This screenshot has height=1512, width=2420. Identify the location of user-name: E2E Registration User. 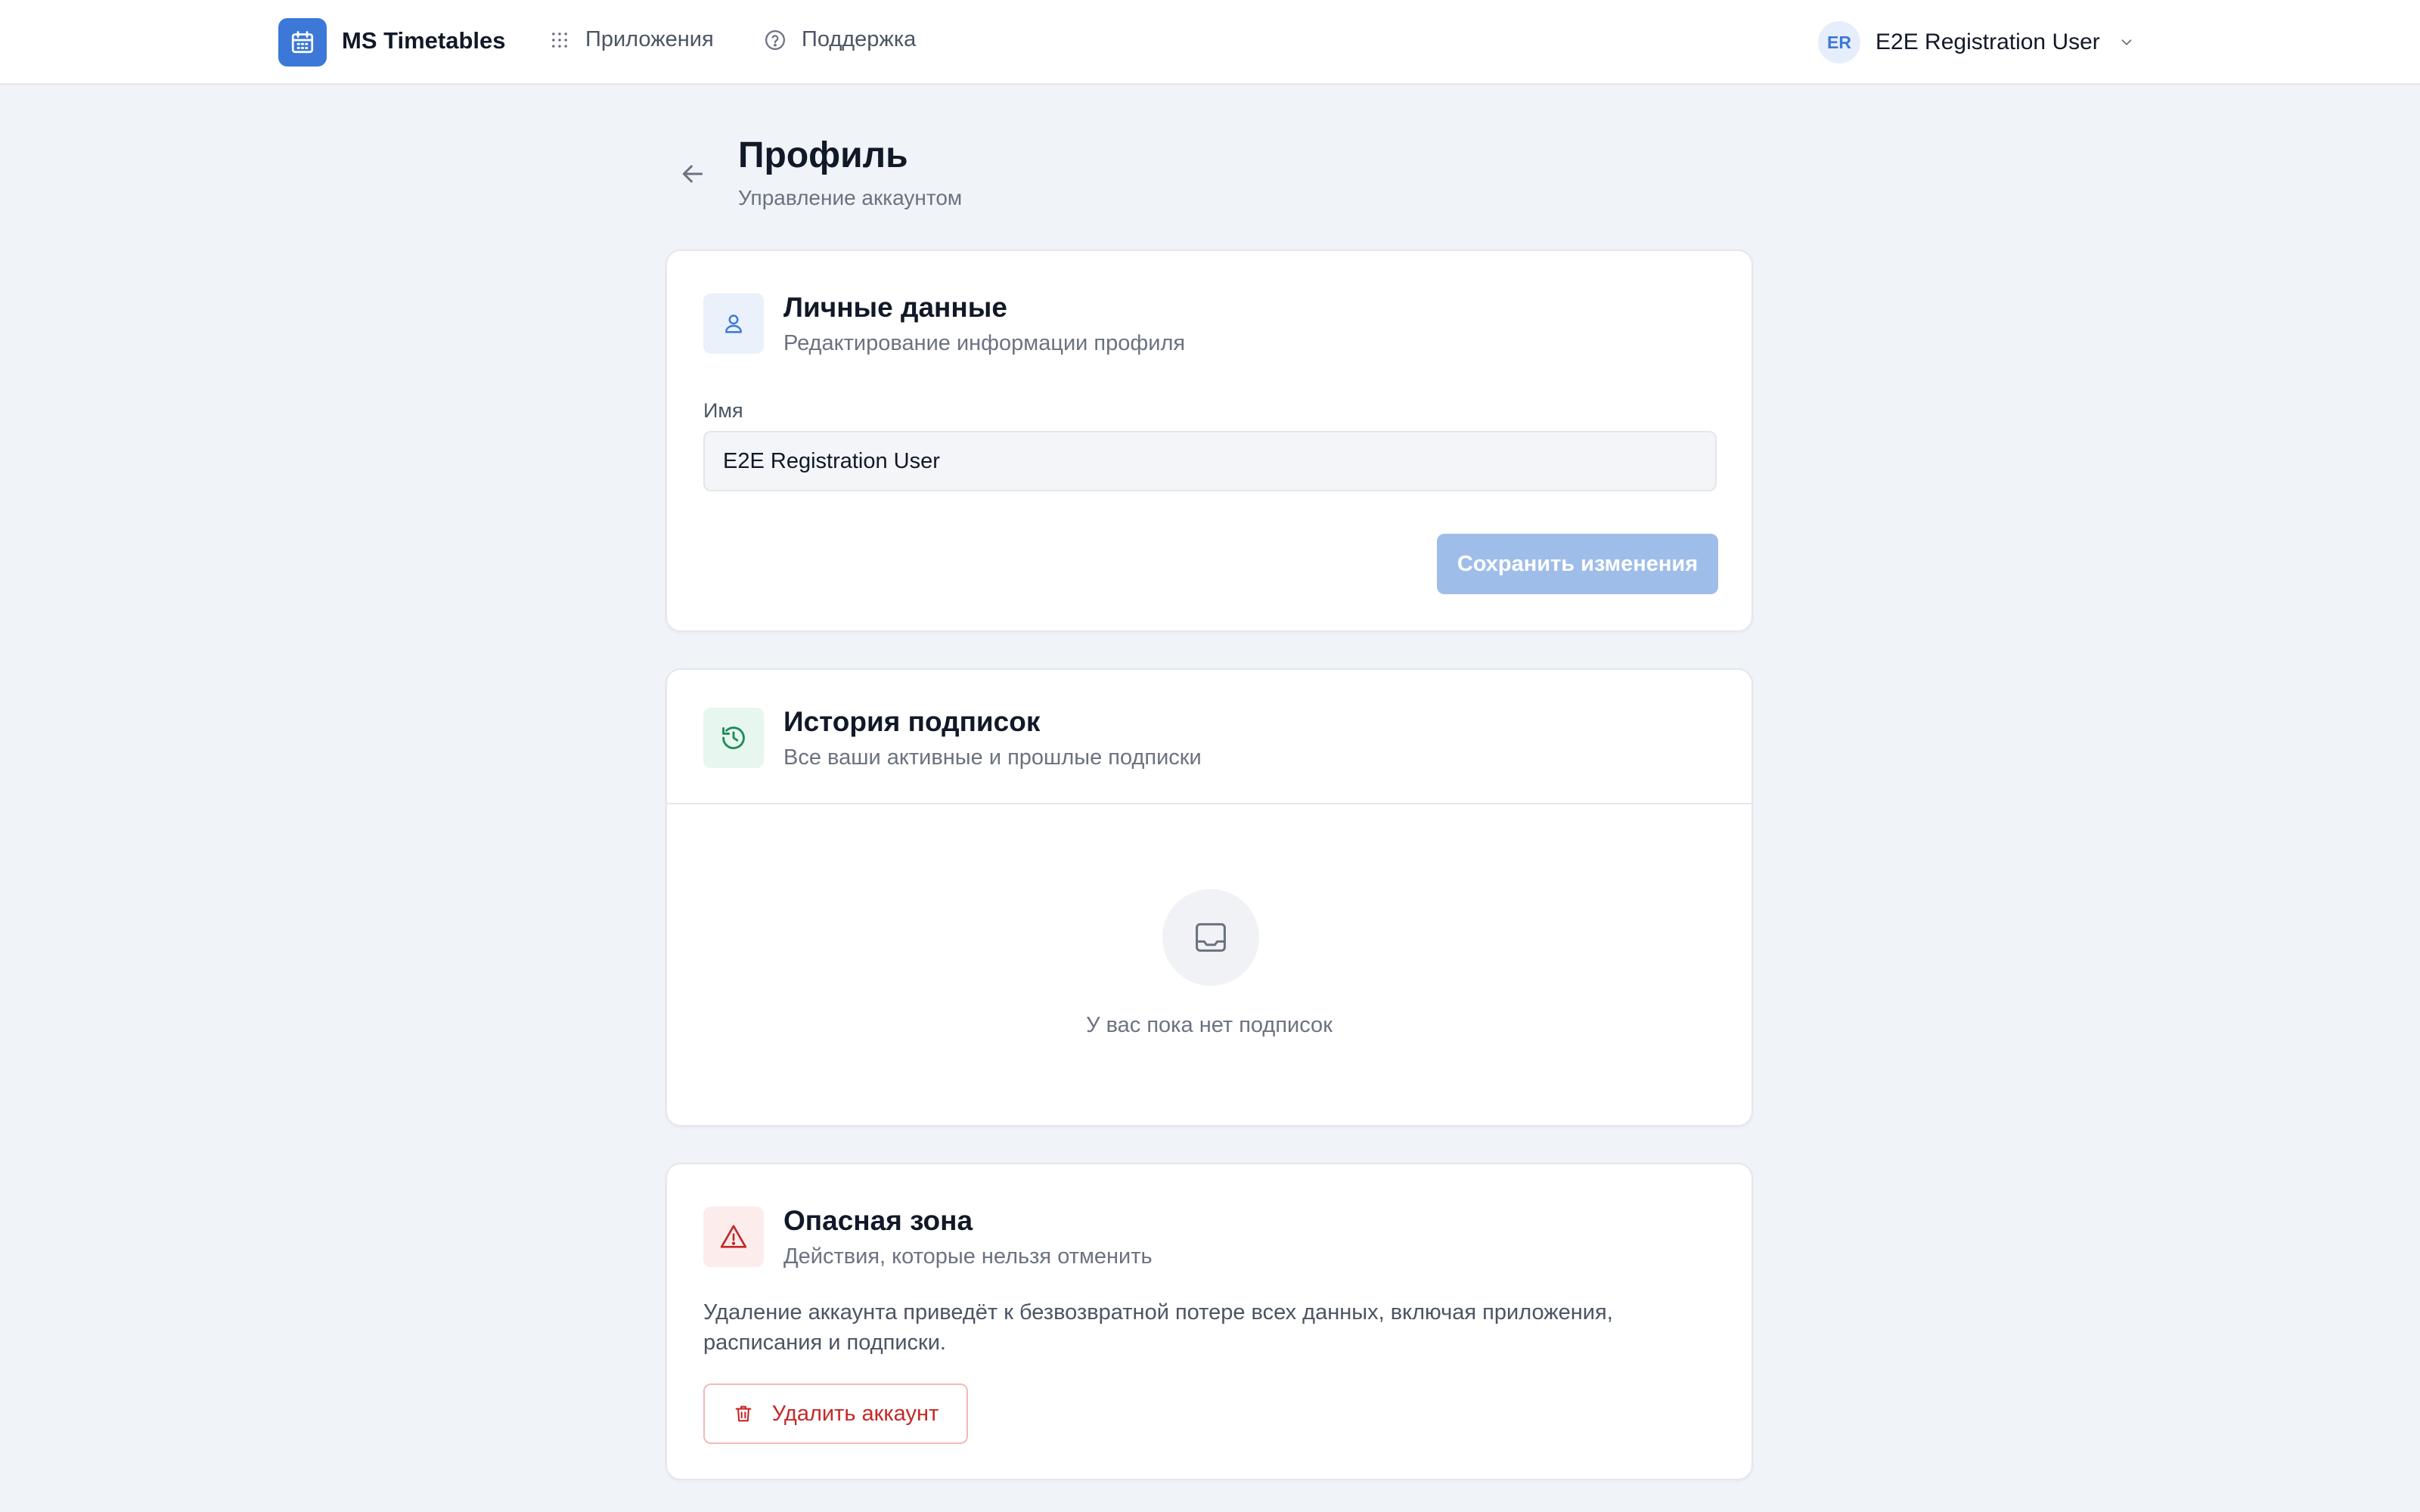
(1988, 42).